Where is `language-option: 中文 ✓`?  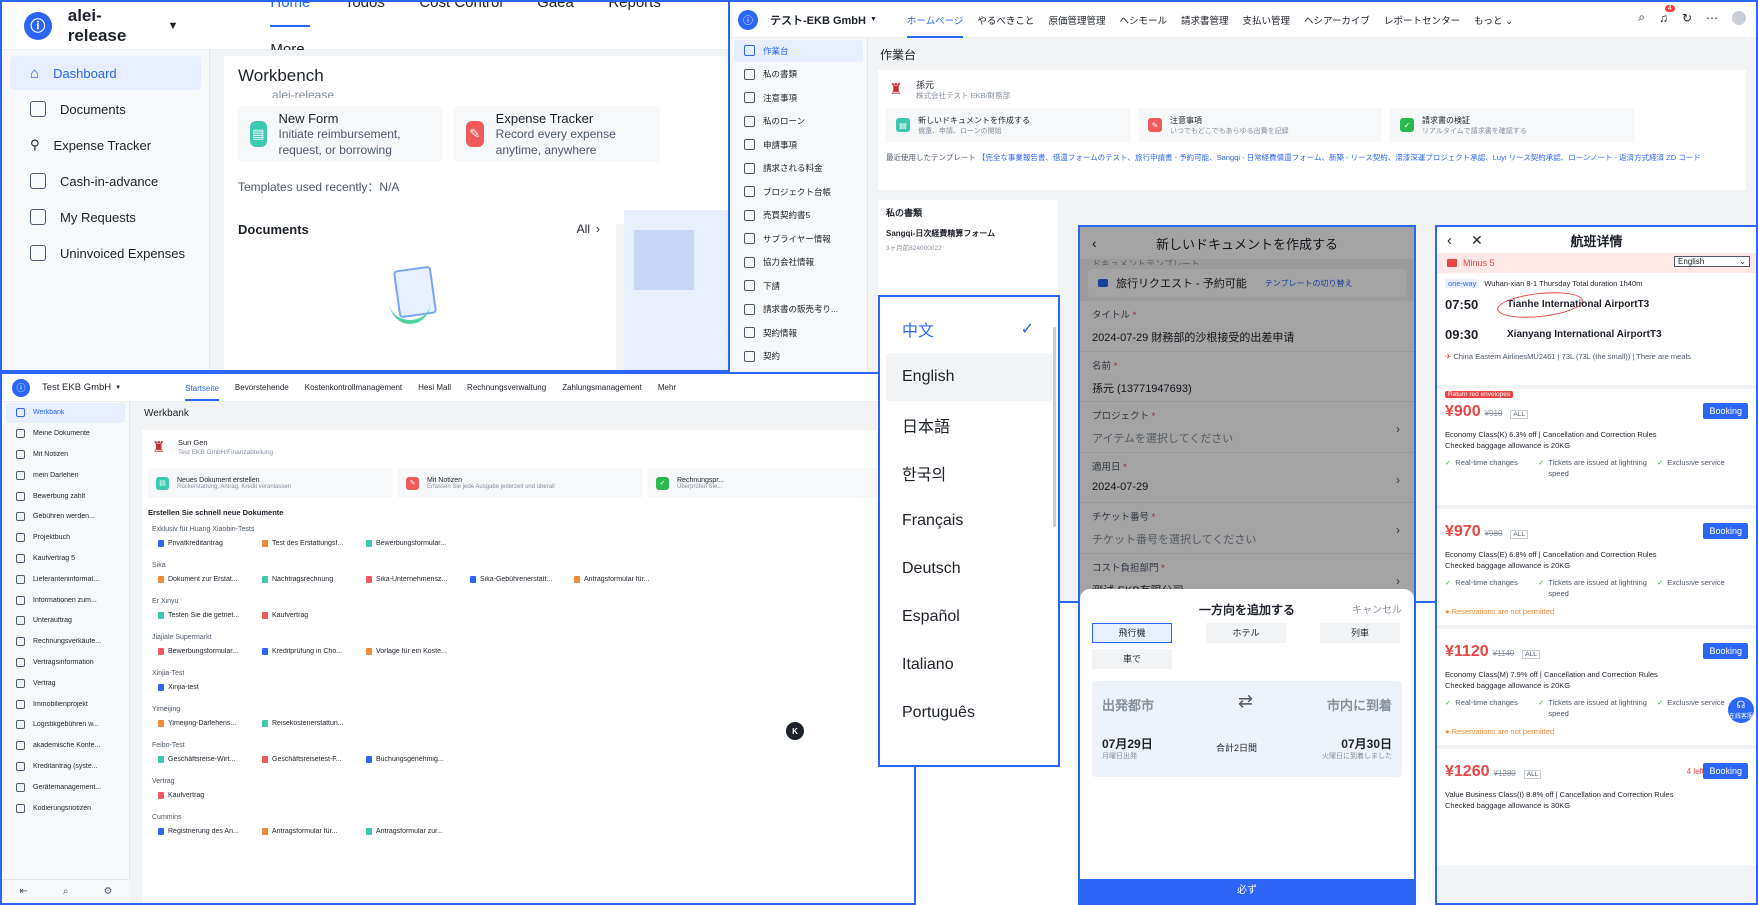
language-option: 中文 ✓ is located at coordinates (969, 329).